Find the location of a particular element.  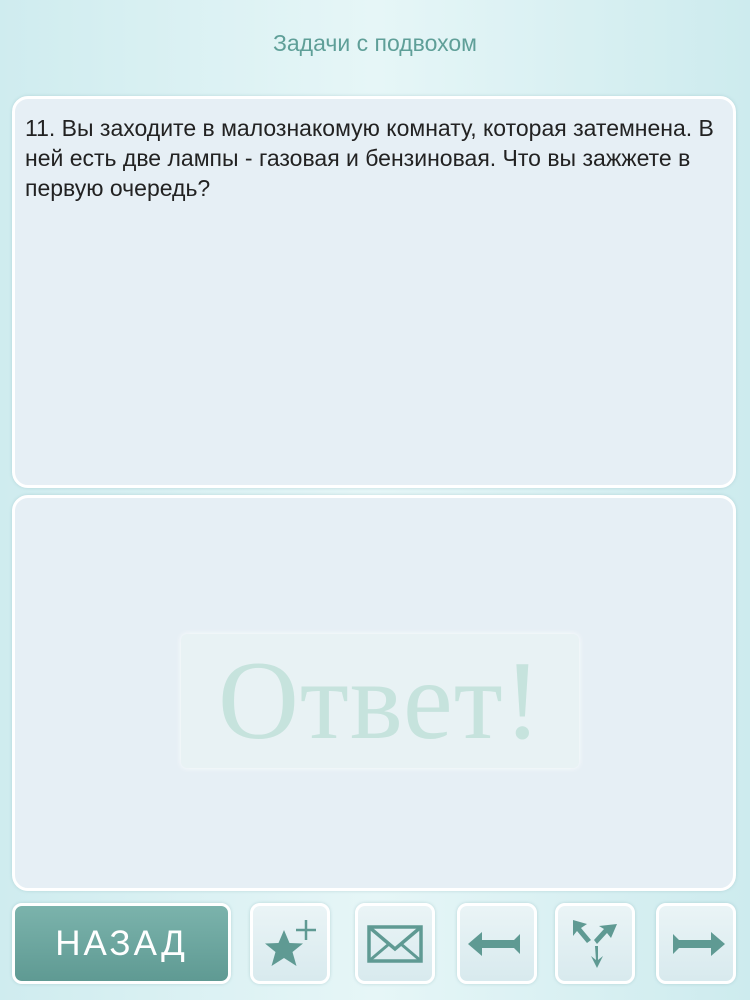

arrow-right-icon is located at coordinates (696, 944).